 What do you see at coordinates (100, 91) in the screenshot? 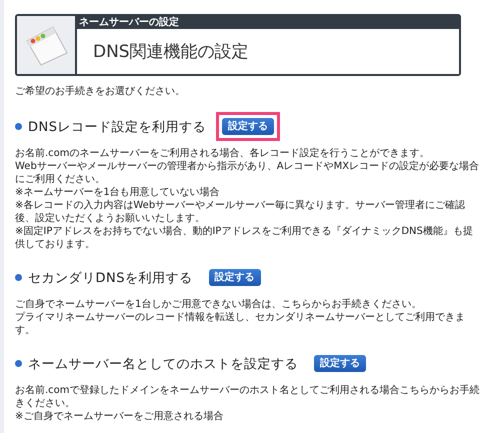
I see `intro-text: ご希望のお手続きをお選びください。` at bounding box center [100, 91].